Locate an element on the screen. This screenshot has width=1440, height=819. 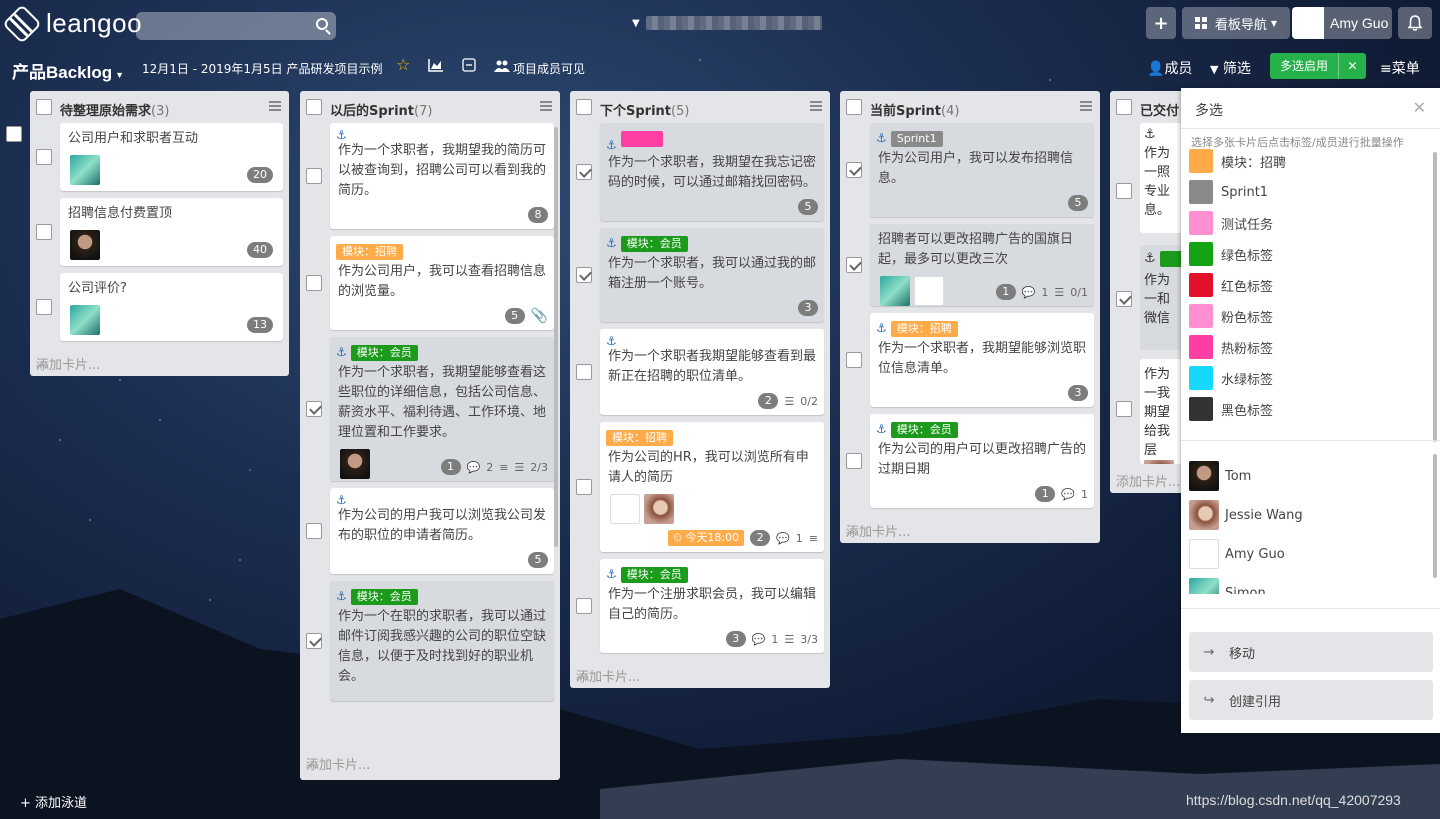
list-title: 下个Sprint(5) is located at coordinates (644, 109).